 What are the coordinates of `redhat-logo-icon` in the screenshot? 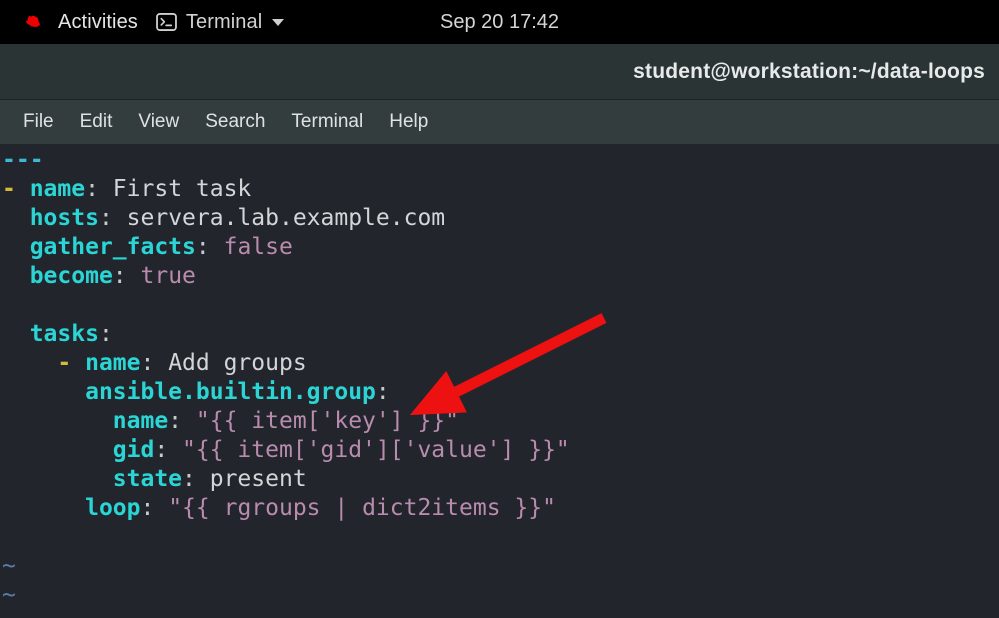 It's located at (36, 22).